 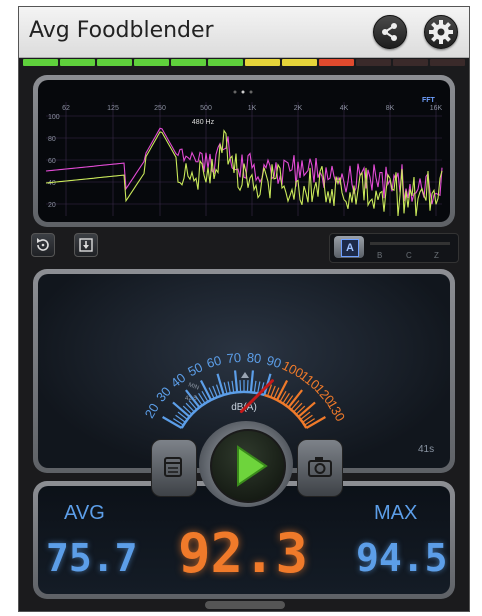 What do you see at coordinates (113, 108) in the screenshot?
I see `fft-freq-label: 125` at bounding box center [113, 108].